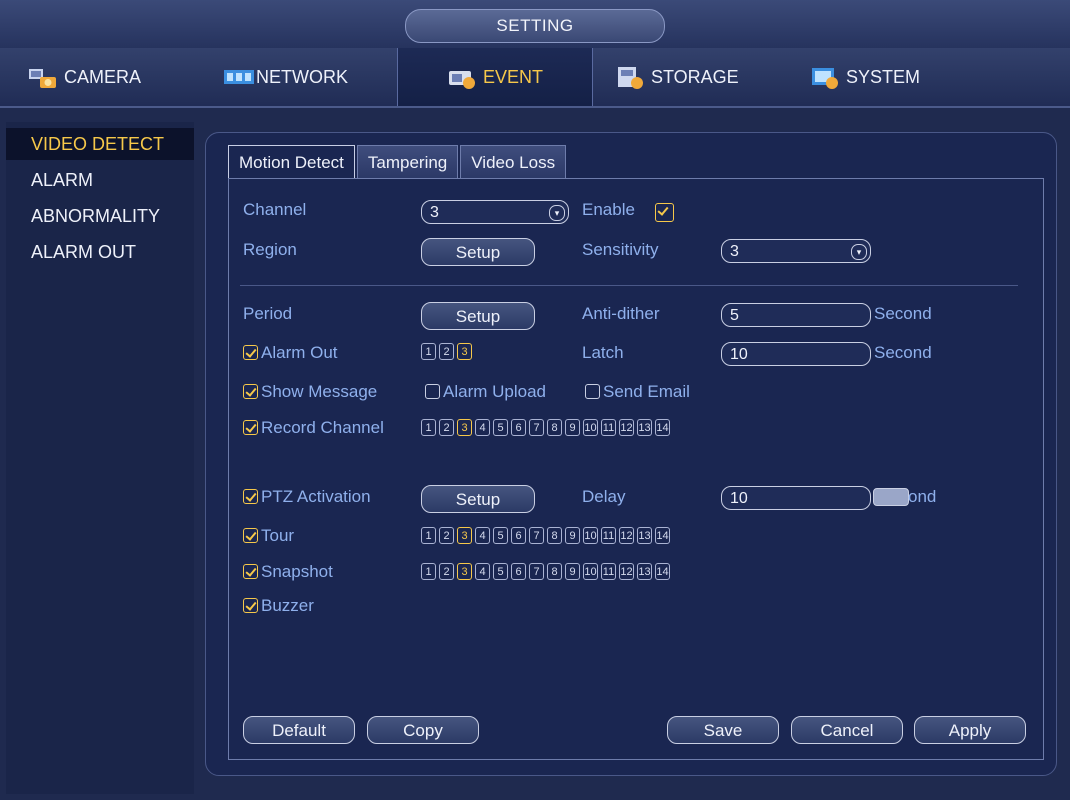 This screenshot has height=800, width=1070. I want to click on tour-channel-8: 8, so click(554, 535).